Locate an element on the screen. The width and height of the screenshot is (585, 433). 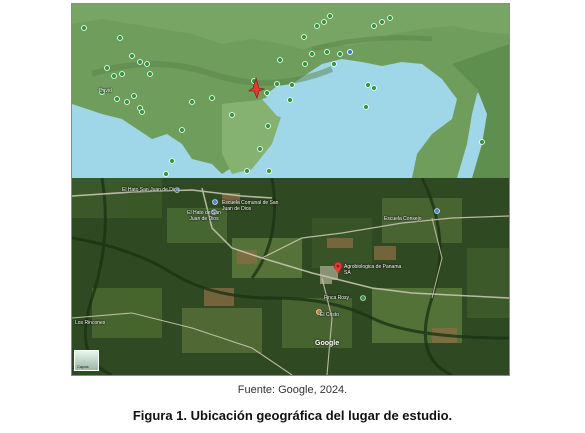
layers-thumbnail: Capas is located at coordinates (86, 360).